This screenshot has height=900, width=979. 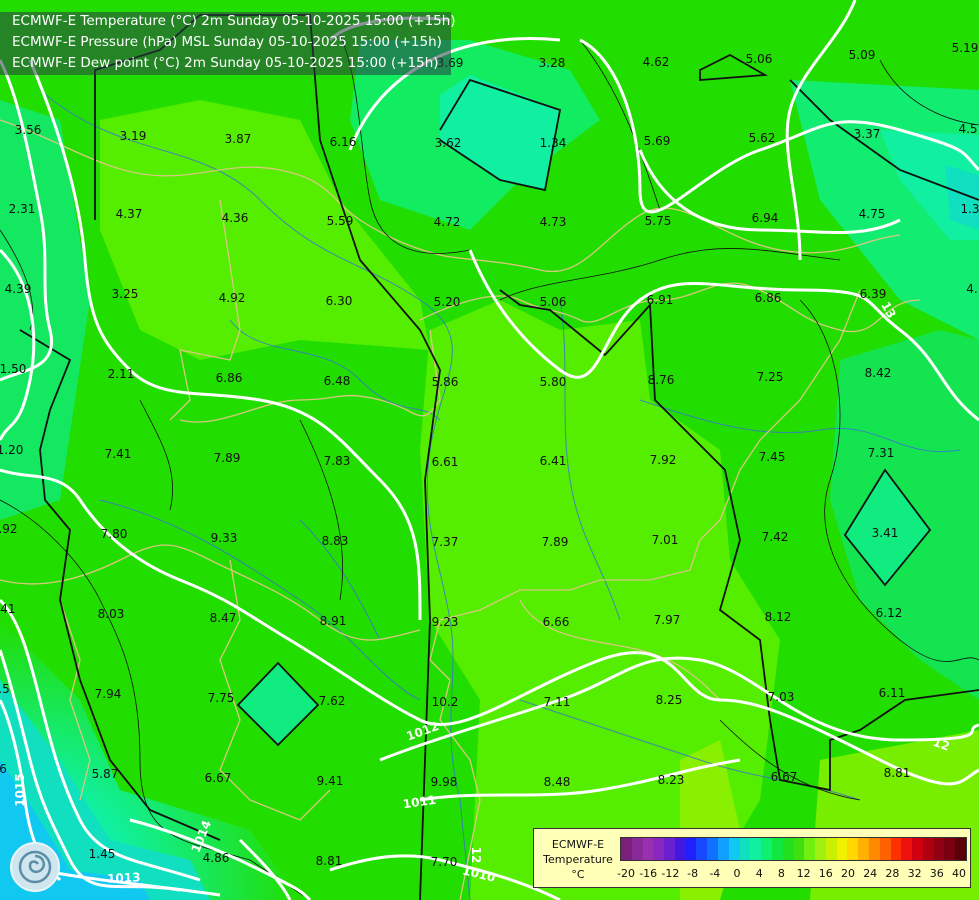 What do you see at coordinates (791, 874) in the screenshot?
I see `legend-ticks: -20 -16 -12 -8 -4 0 4 8 12 16 20 24 28 32 36 40` at bounding box center [791, 874].